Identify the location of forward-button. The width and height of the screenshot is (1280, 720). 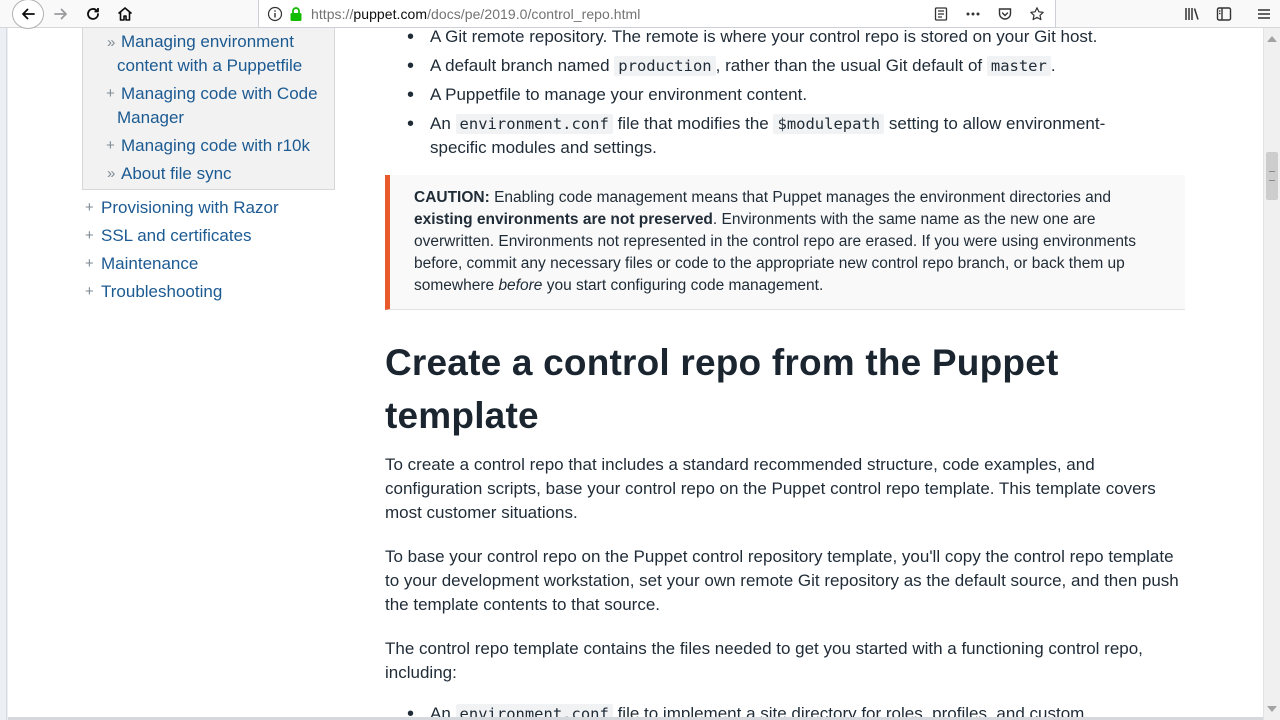
(61, 14).